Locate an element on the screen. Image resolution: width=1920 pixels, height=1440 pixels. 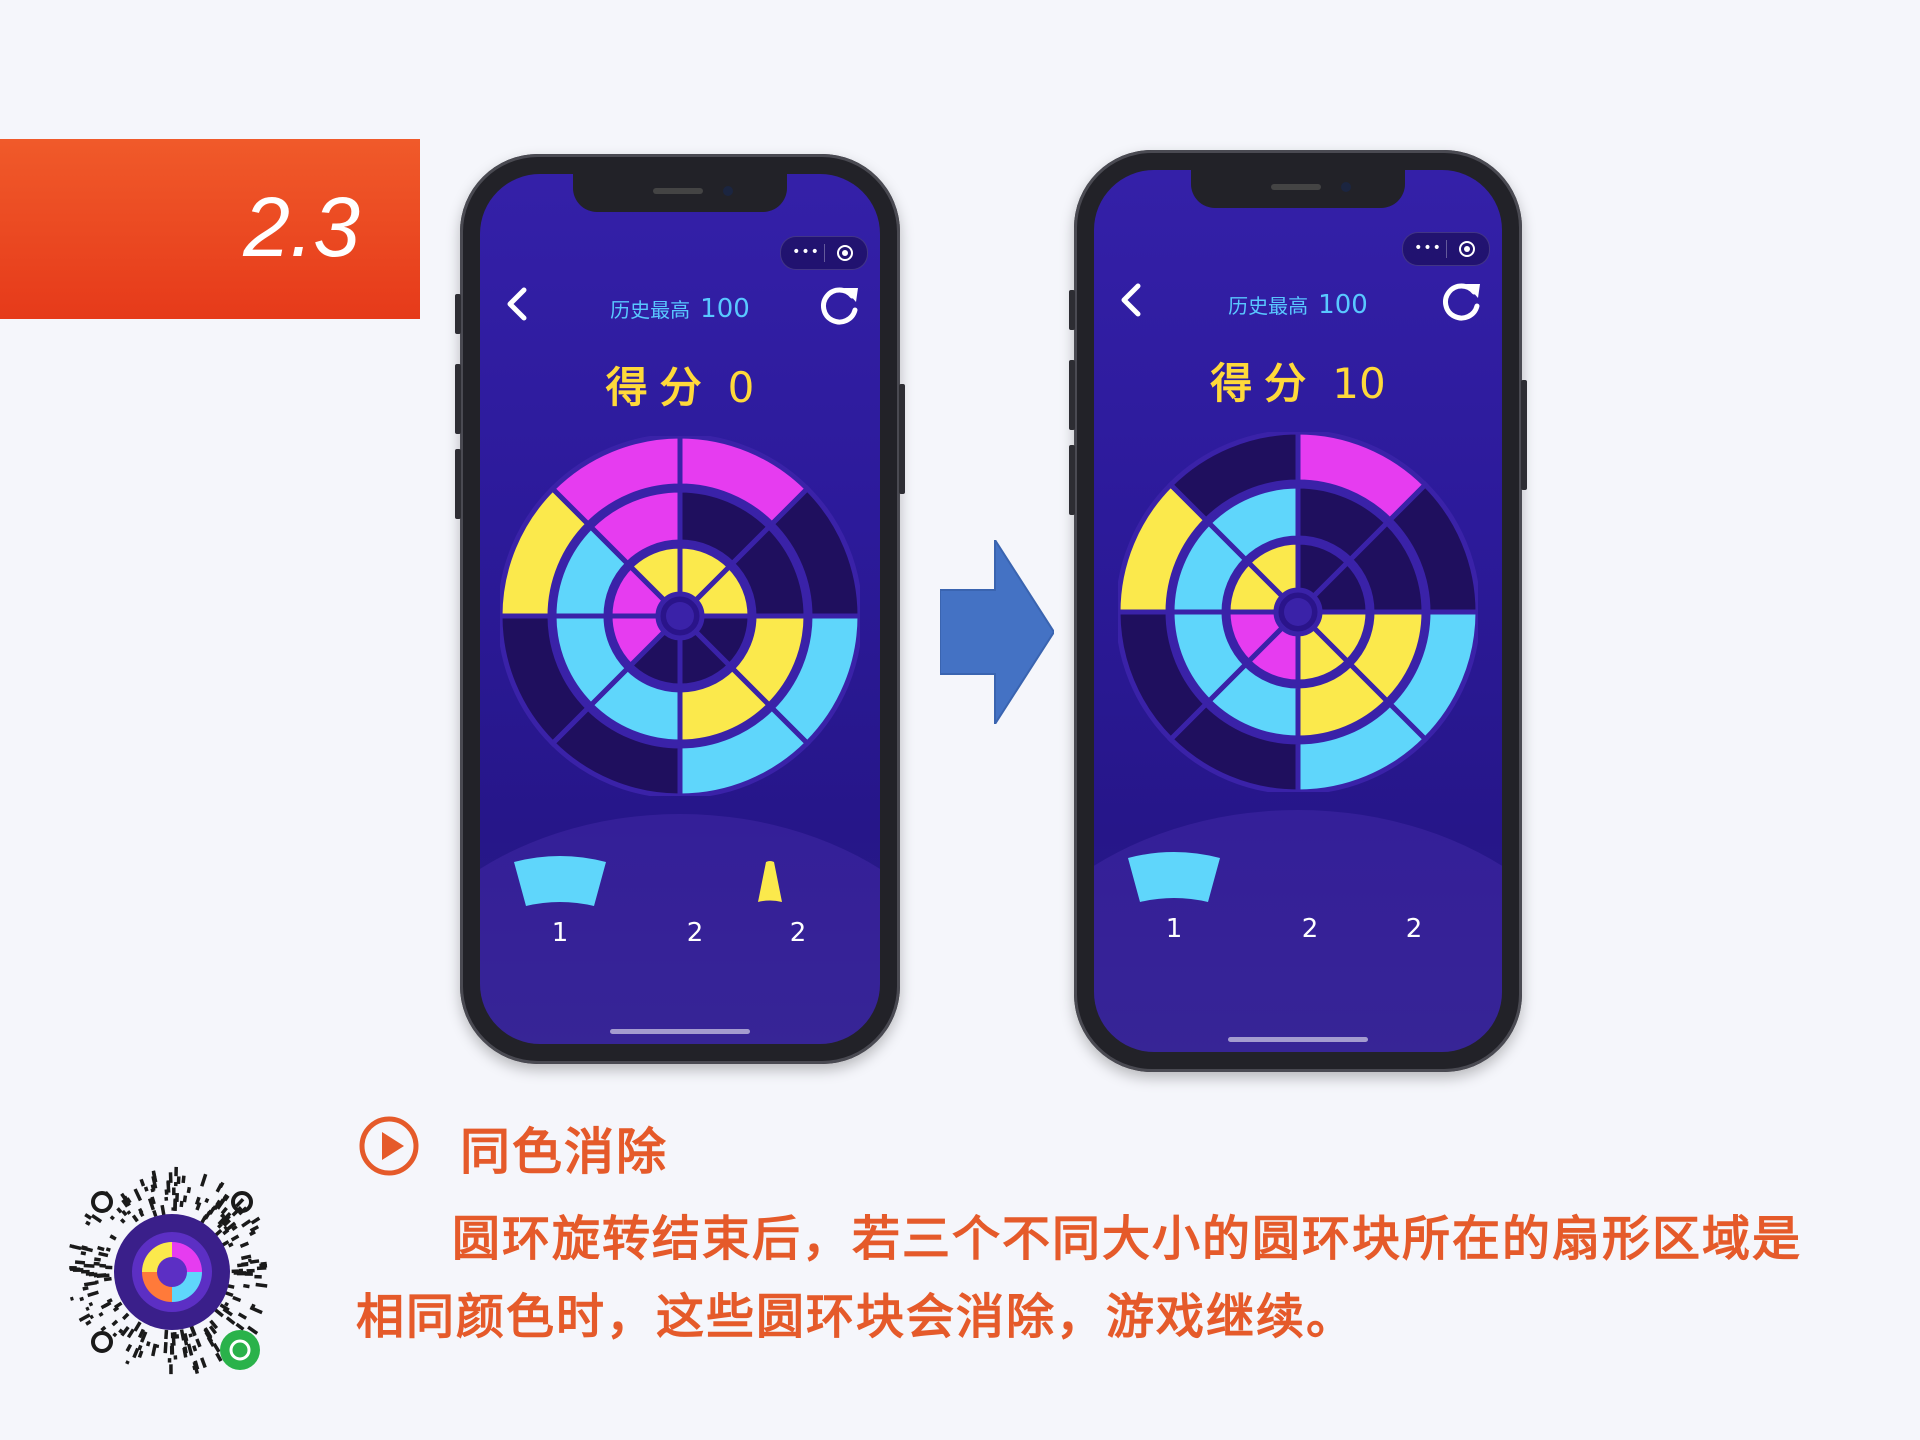
arrow-right-icon is located at coordinates (997, 632).